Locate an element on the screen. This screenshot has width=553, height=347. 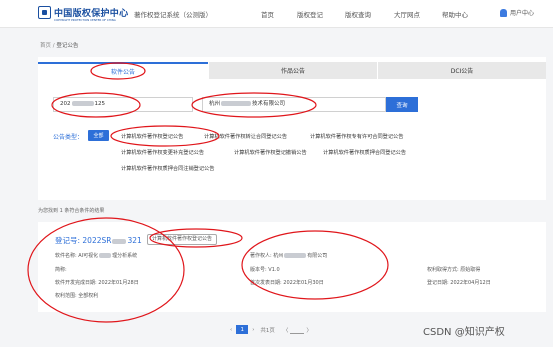
annotation-ellipse-filter is located at coordinates (165, 136).